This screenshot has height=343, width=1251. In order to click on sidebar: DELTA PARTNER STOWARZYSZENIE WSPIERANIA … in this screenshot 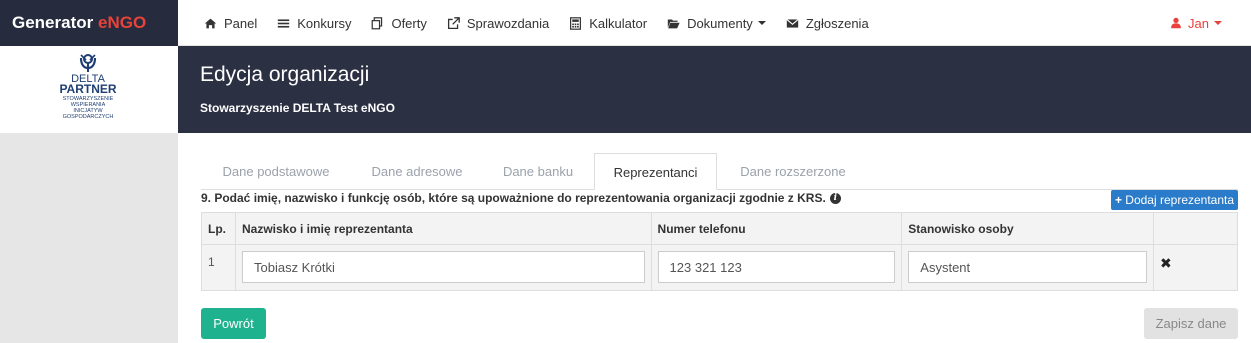, I will do `click(89, 194)`.